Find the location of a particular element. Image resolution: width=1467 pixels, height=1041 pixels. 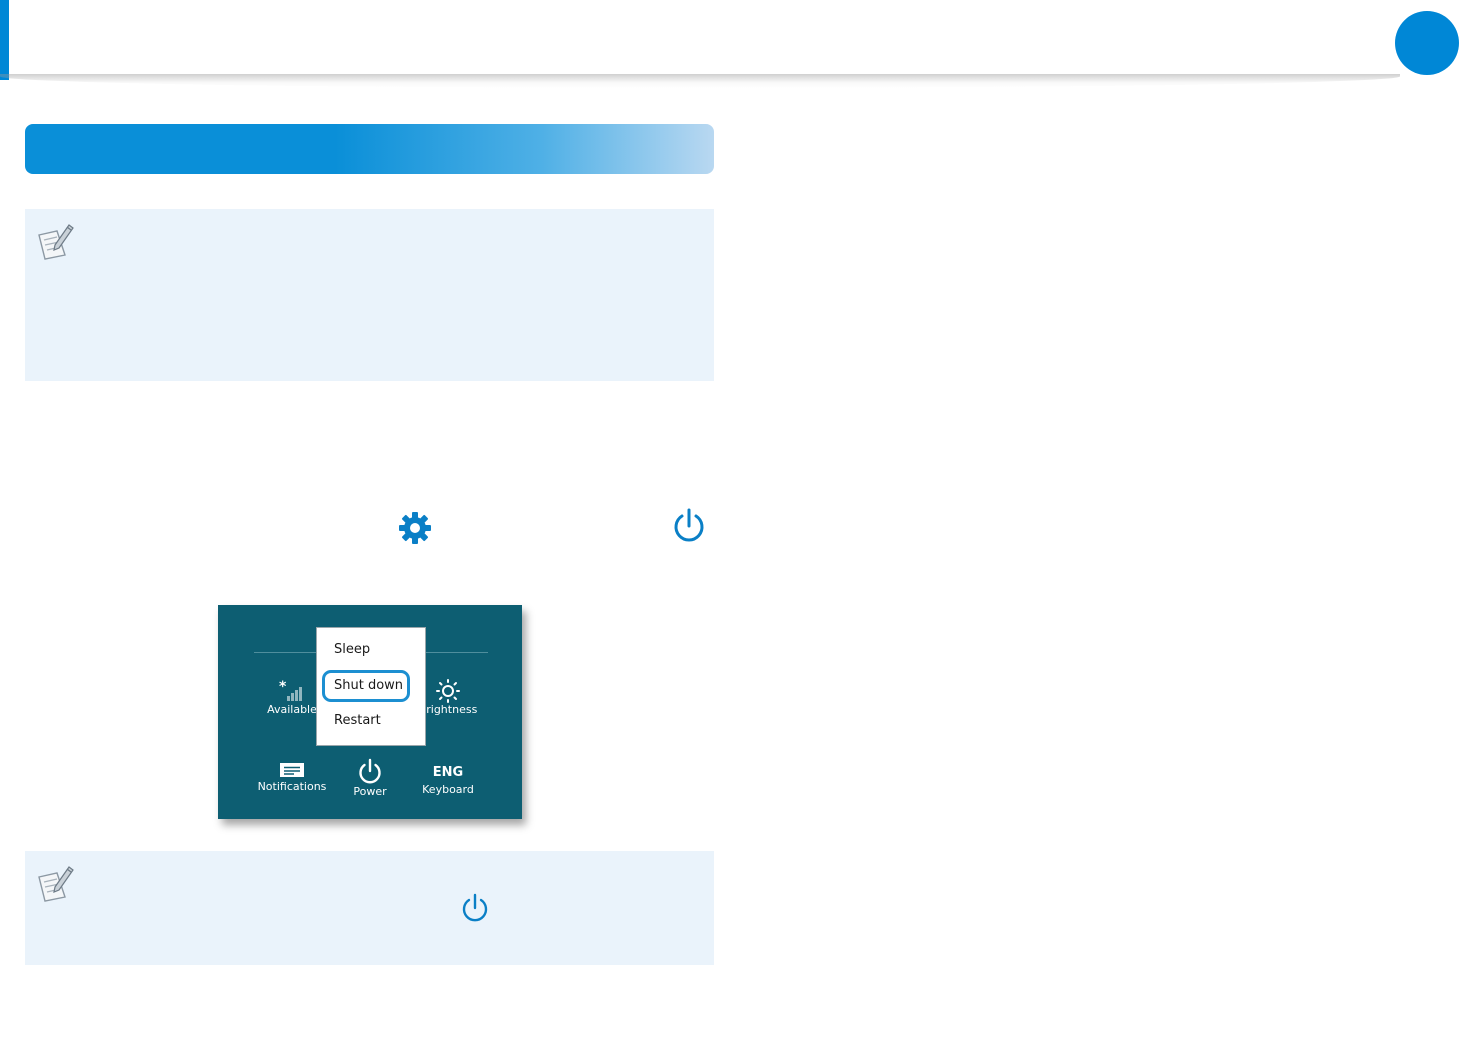

notifications-icon is located at coordinates (292, 770).